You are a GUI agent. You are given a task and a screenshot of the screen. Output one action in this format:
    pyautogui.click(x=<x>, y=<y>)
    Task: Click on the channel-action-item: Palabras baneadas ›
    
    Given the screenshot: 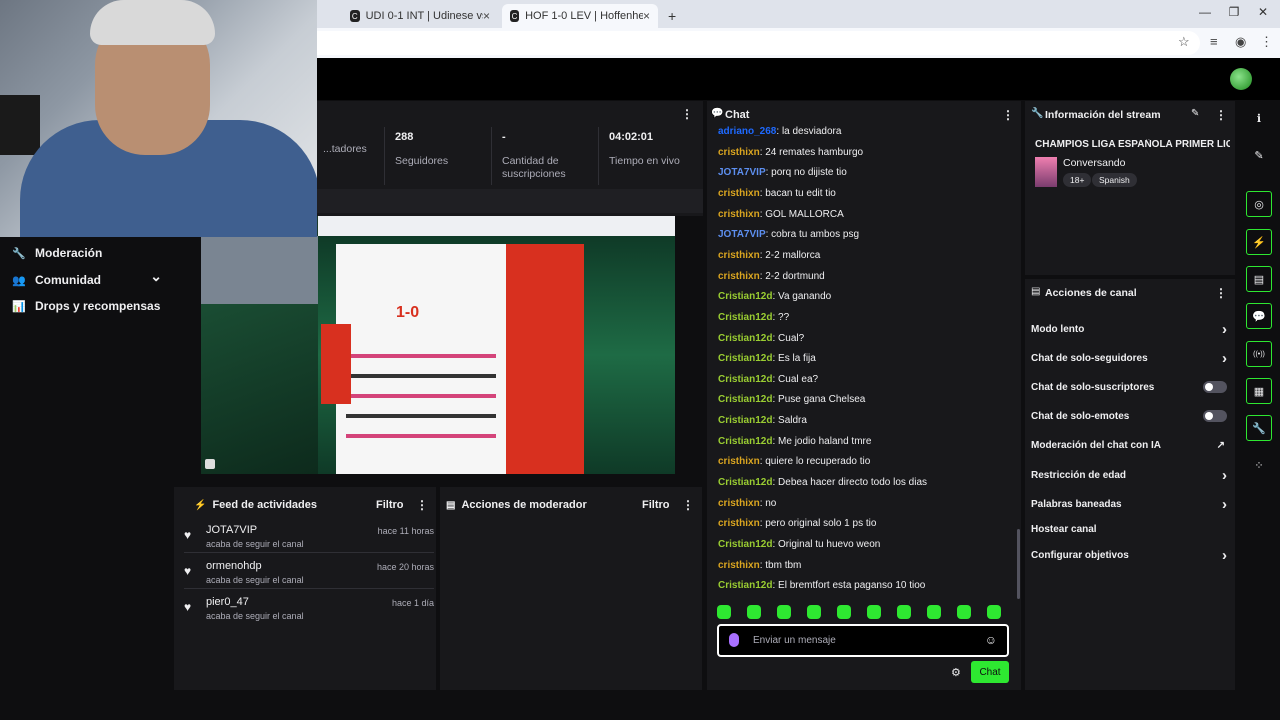 What is the action you would take?
    pyautogui.click(x=1129, y=504)
    